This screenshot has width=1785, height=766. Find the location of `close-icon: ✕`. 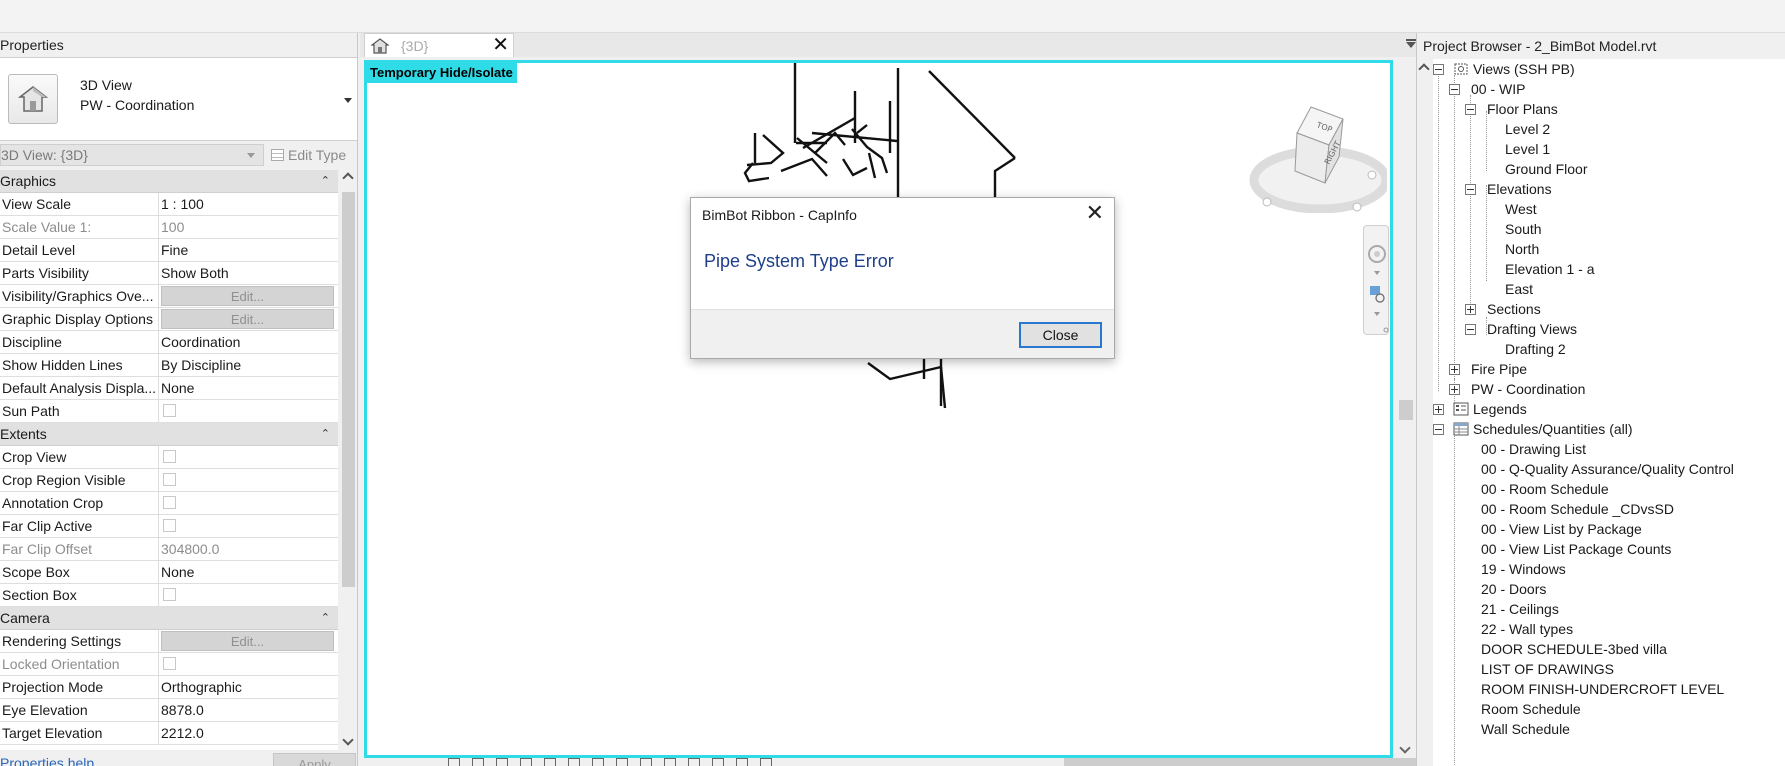

close-icon: ✕ is located at coordinates (500, 45).